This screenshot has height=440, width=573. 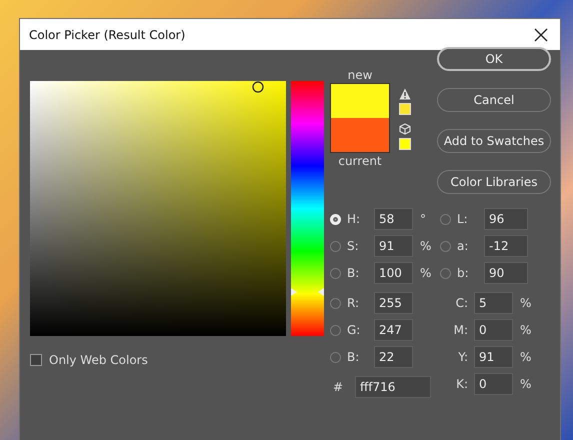 I want to click on new-label: new, so click(x=360, y=75).